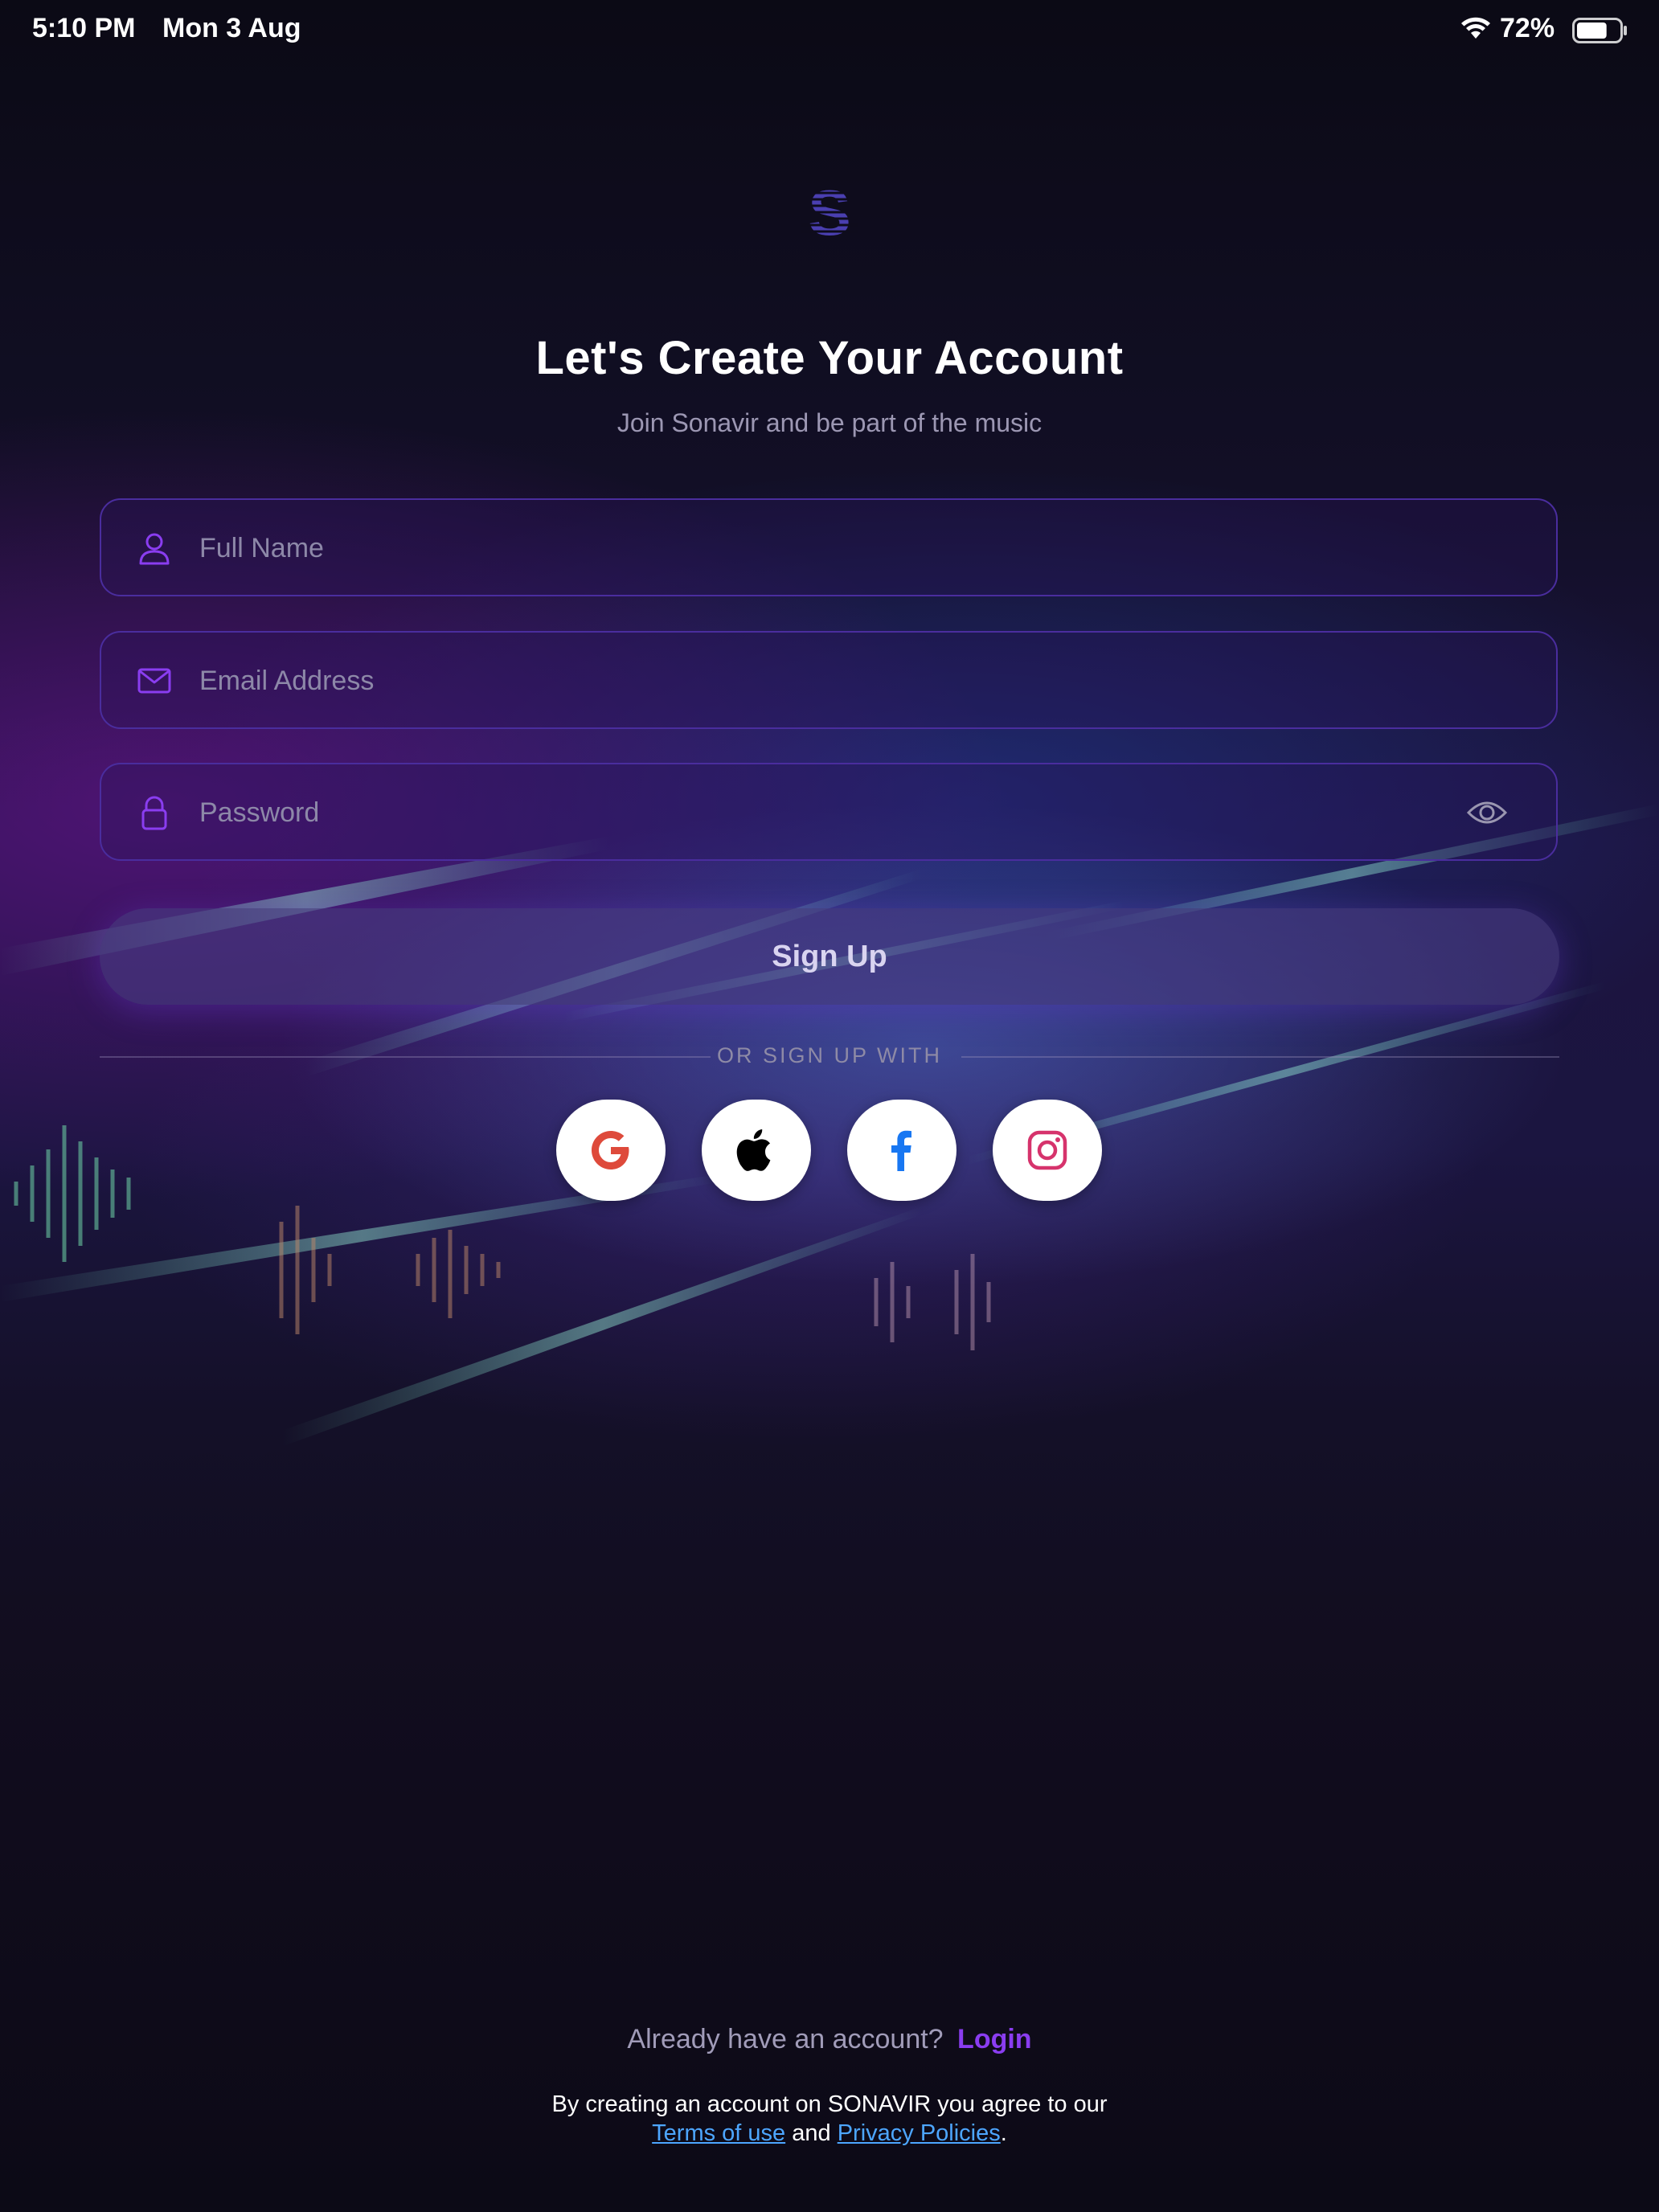  What do you see at coordinates (1527, 28) in the screenshot?
I see `battery-percent: 72%` at bounding box center [1527, 28].